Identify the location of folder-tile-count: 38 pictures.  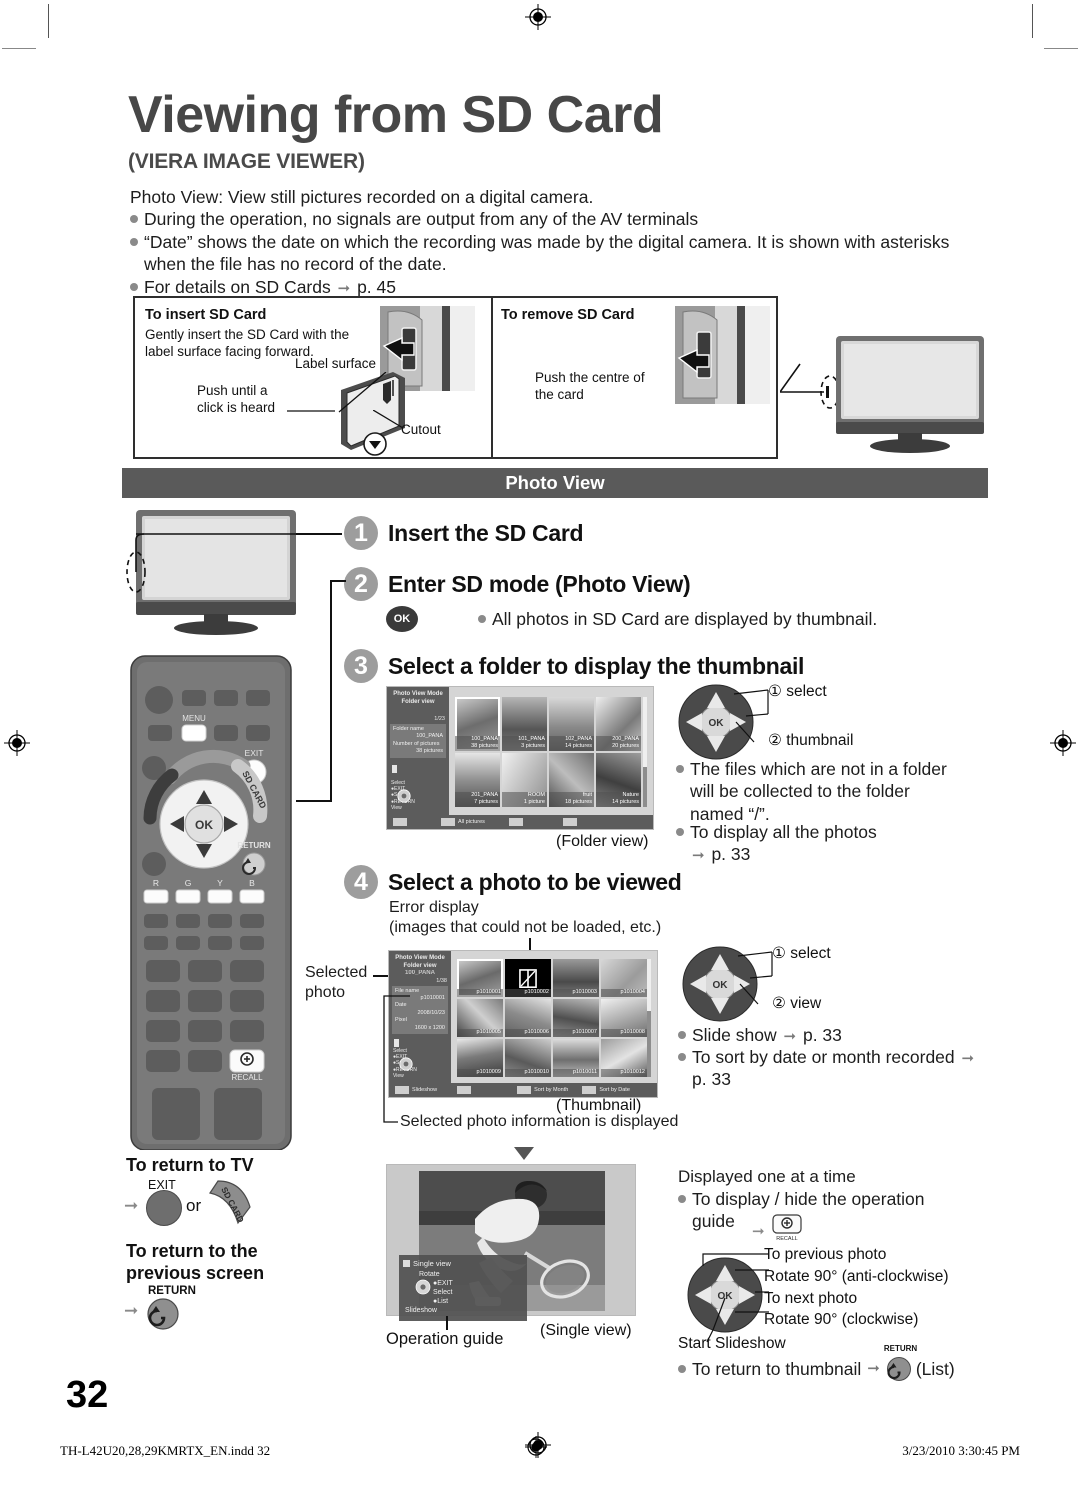
(484, 745).